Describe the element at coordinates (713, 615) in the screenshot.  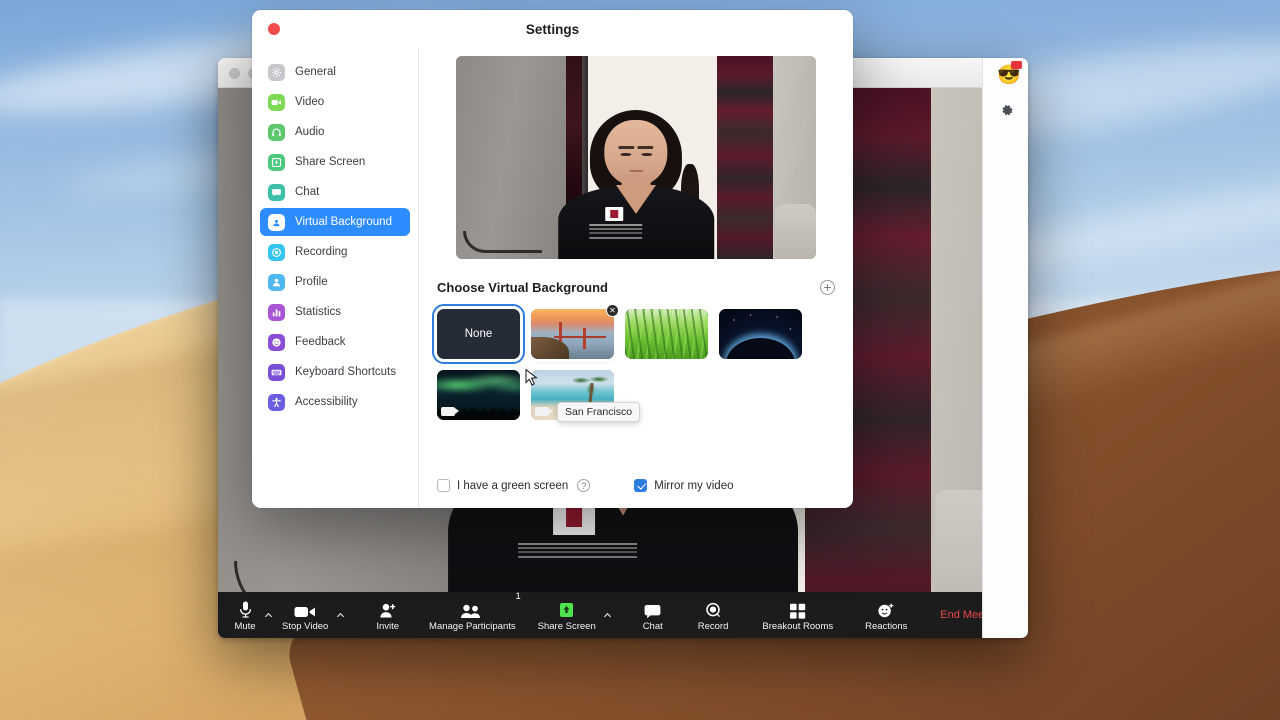
I see `record-button: Record` at that location.